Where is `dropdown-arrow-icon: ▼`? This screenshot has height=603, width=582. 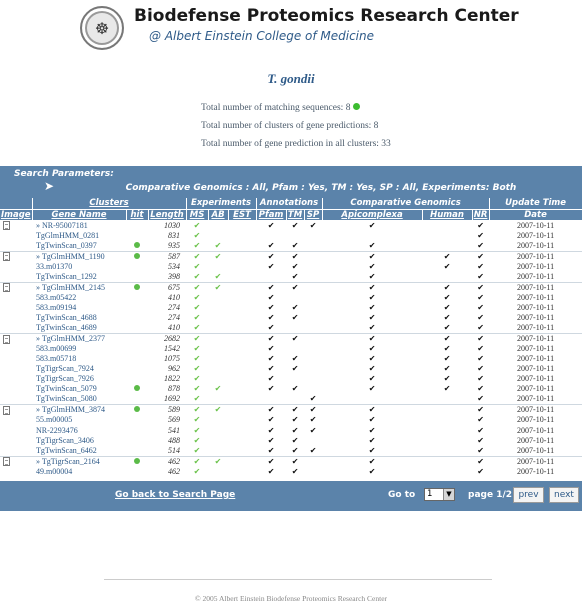 dropdown-arrow-icon: ▼ is located at coordinates (448, 494).